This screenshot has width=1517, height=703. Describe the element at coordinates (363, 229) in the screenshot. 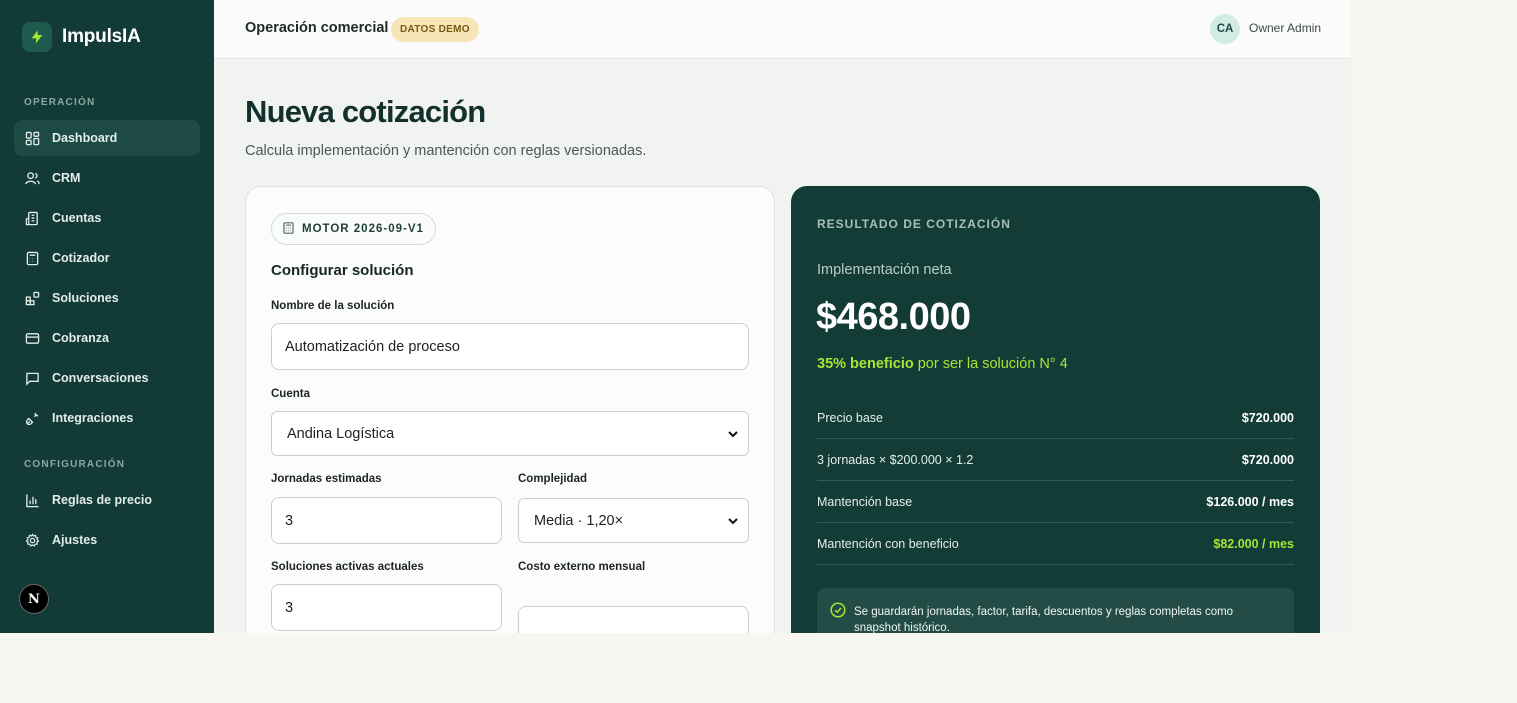

I see `engine-version-label: MOTOR 2026-09-V1` at that location.